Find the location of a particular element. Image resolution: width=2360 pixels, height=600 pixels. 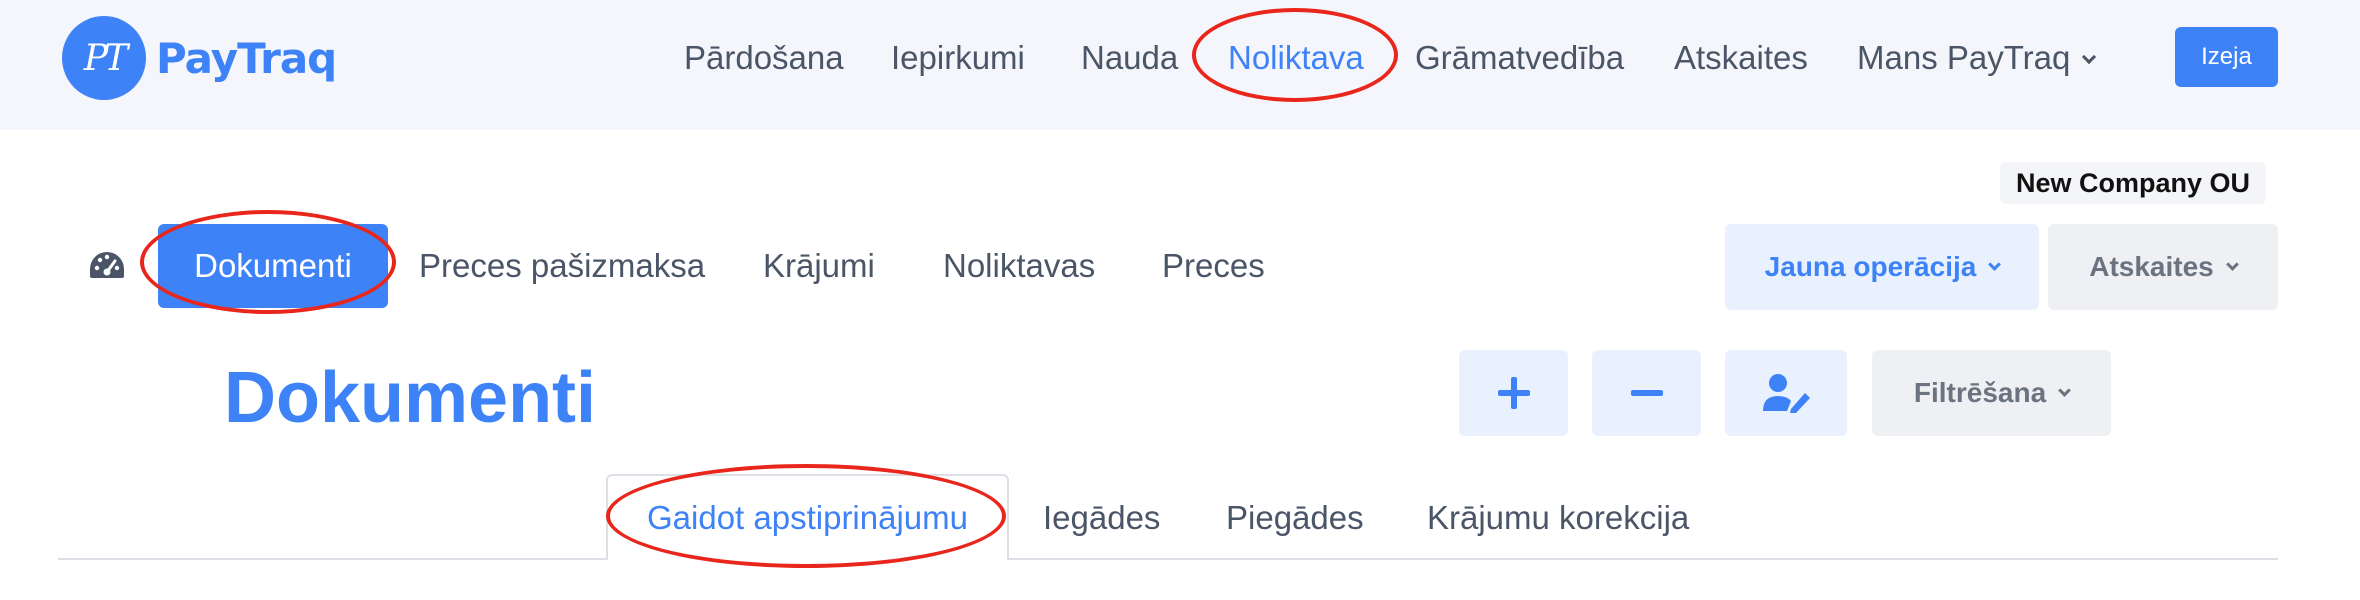

tabs-divider is located at coordinates (1168, 559).